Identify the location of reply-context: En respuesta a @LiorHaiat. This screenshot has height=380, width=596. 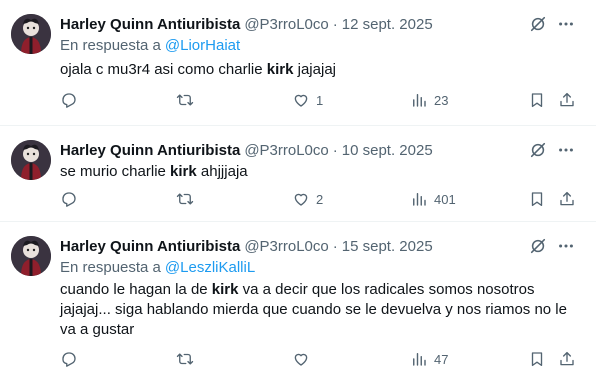
(150, 45).